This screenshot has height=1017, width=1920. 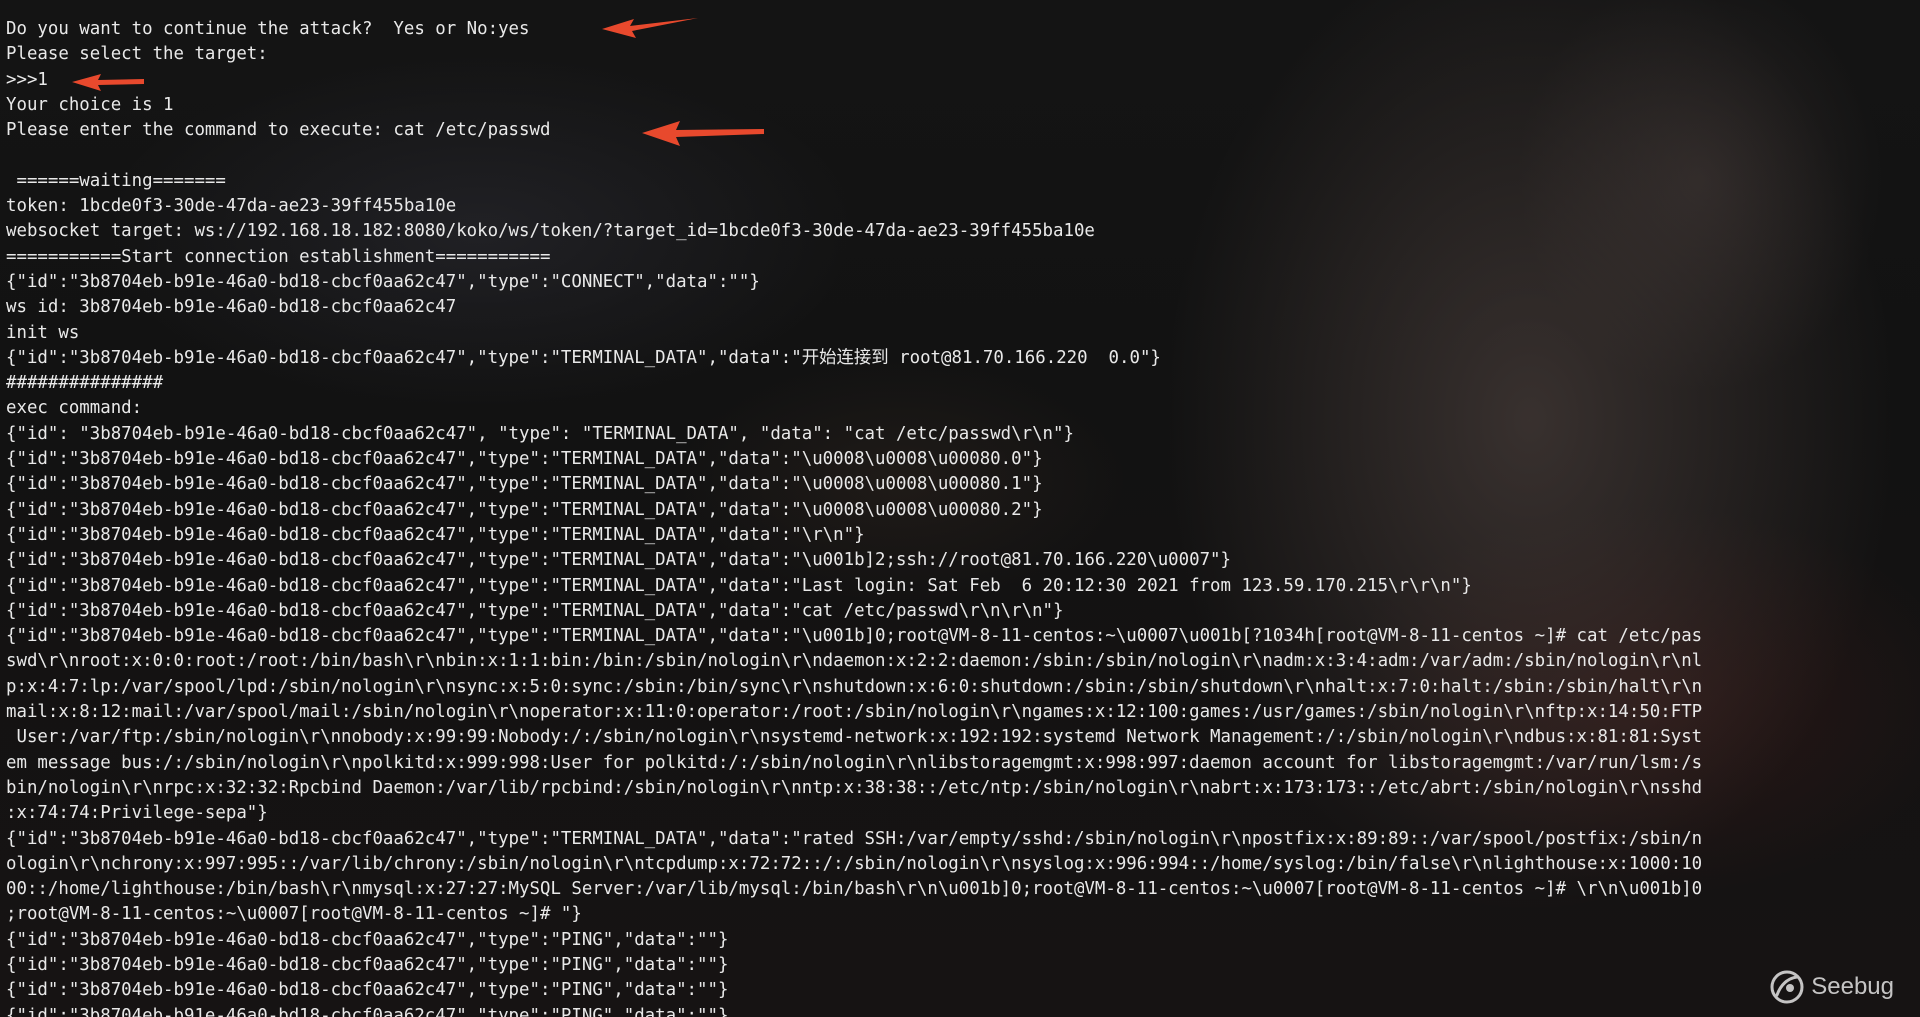 What do you see at coordinates (90, 104) in the screenshot?
I see `terminal-line: Your choice is 1` at bounding box center [90, 104].